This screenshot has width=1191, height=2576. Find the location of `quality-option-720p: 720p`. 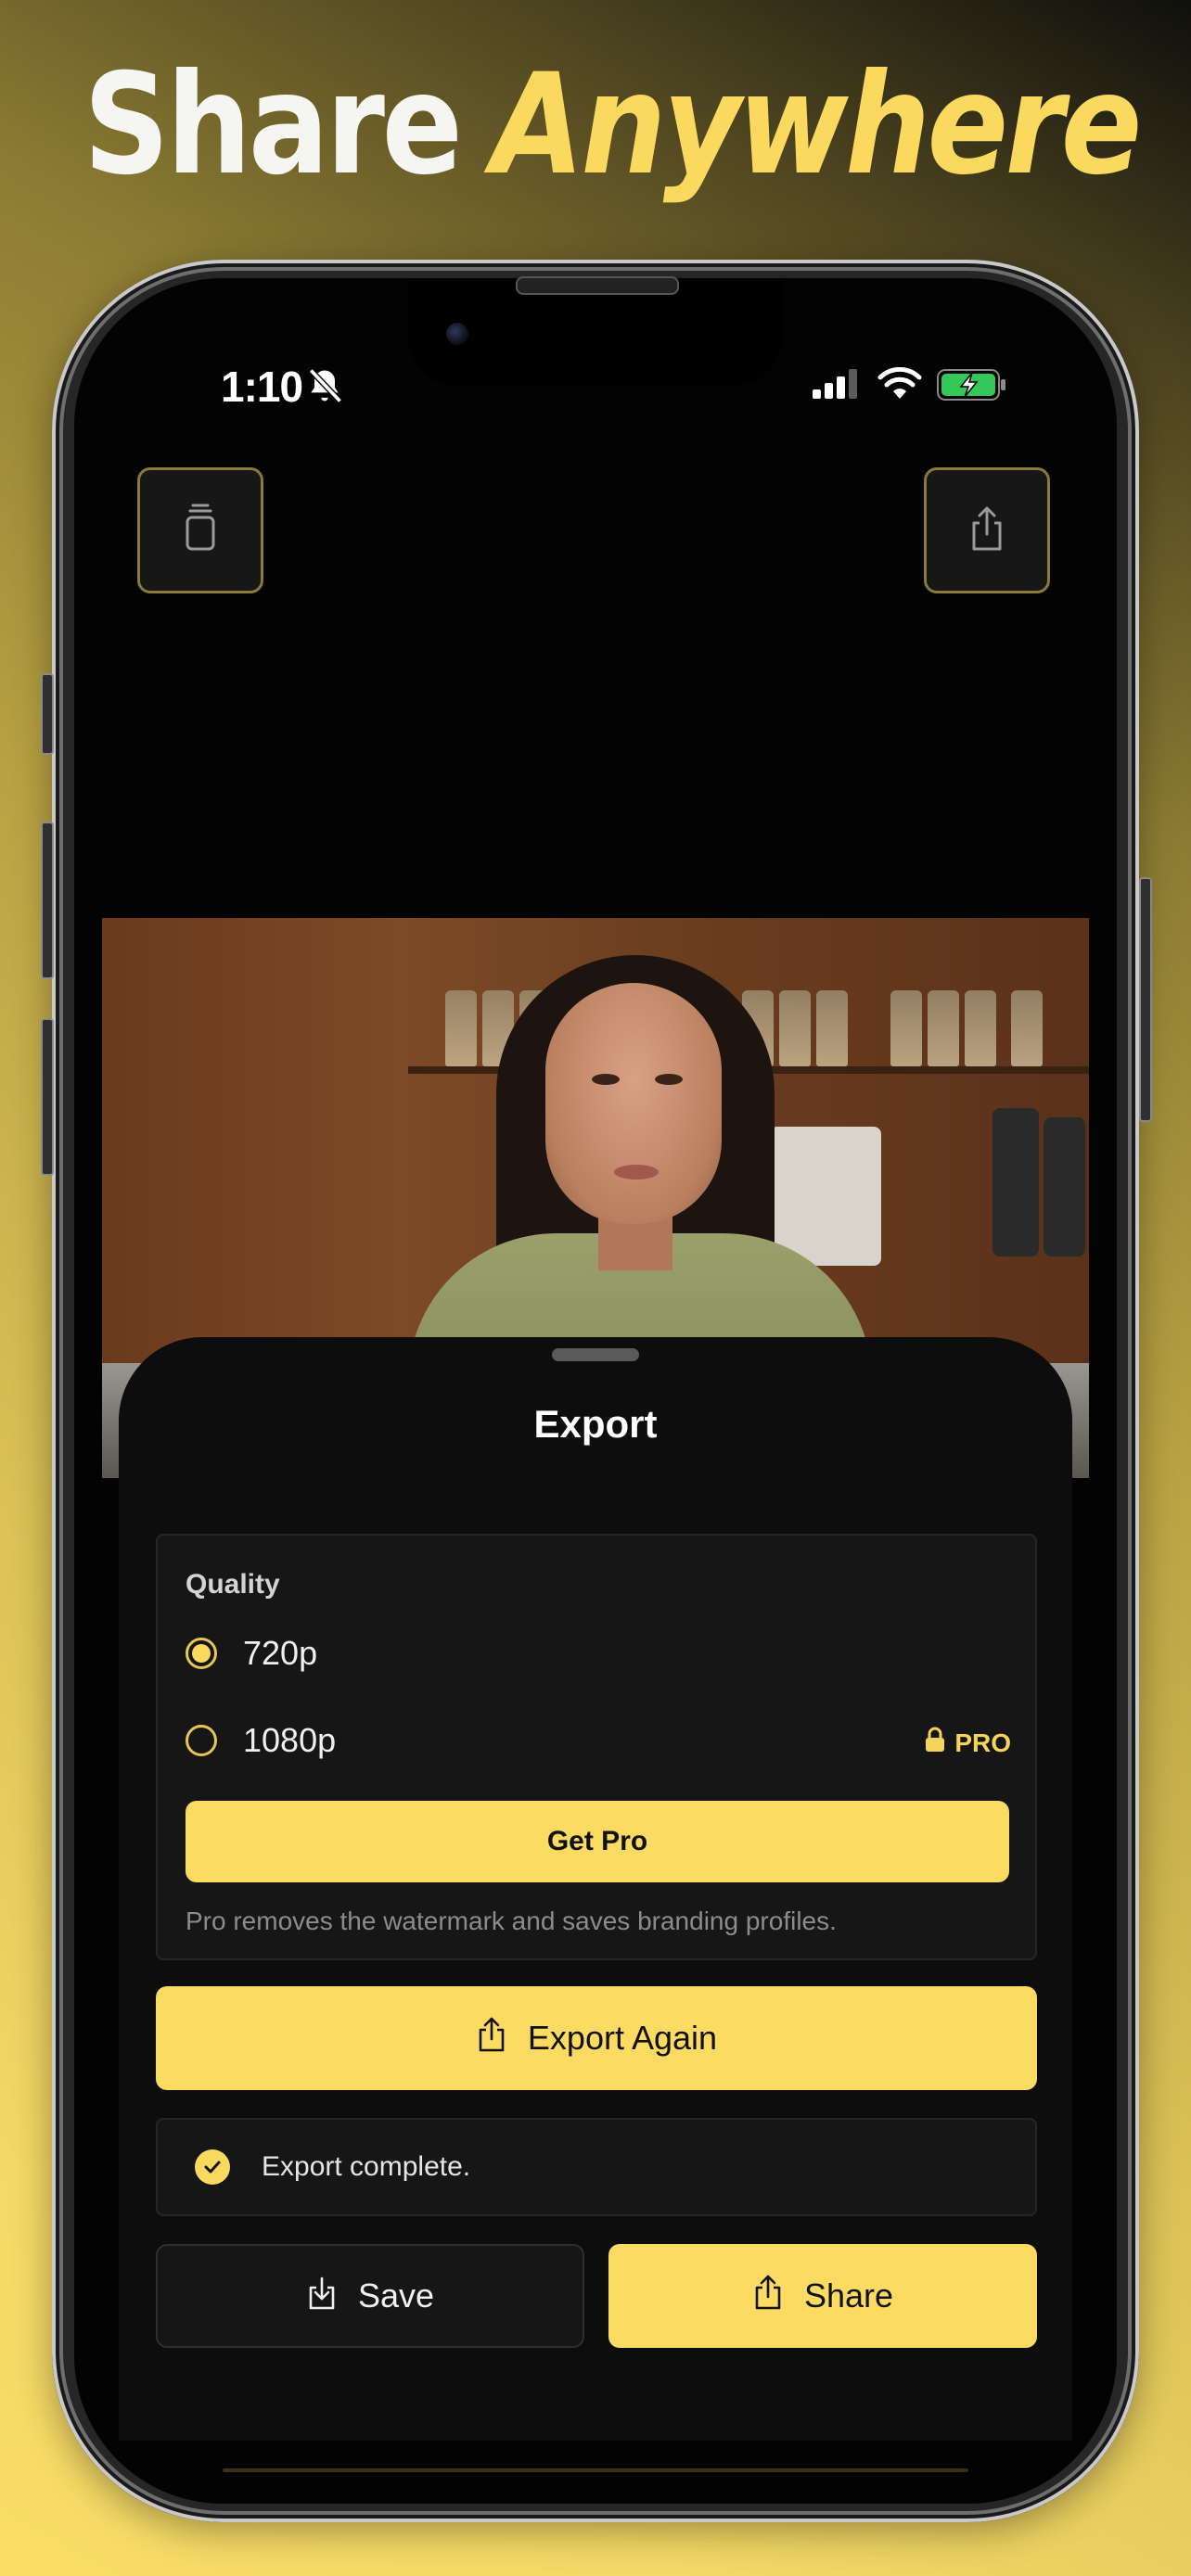

quality-option-720p: 720p is located at coordinates (598, 1656).